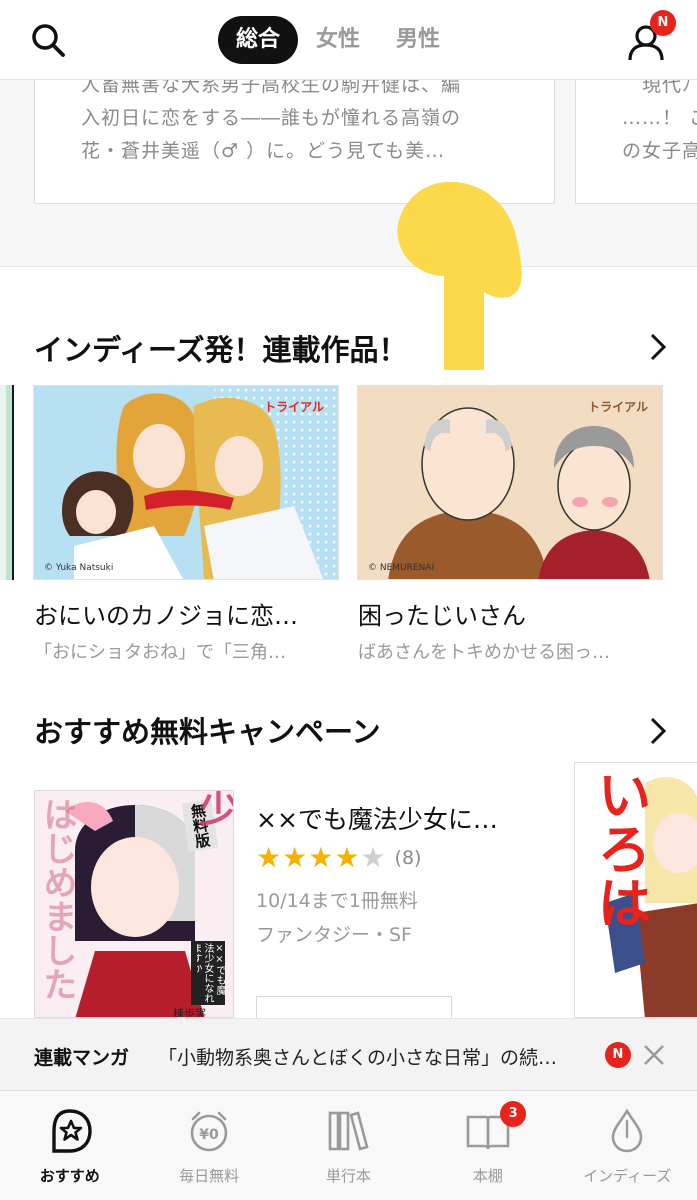  Describe the element at coordinates (258, 40) in the screenshot. I see `tab-general: 総合` at that location.